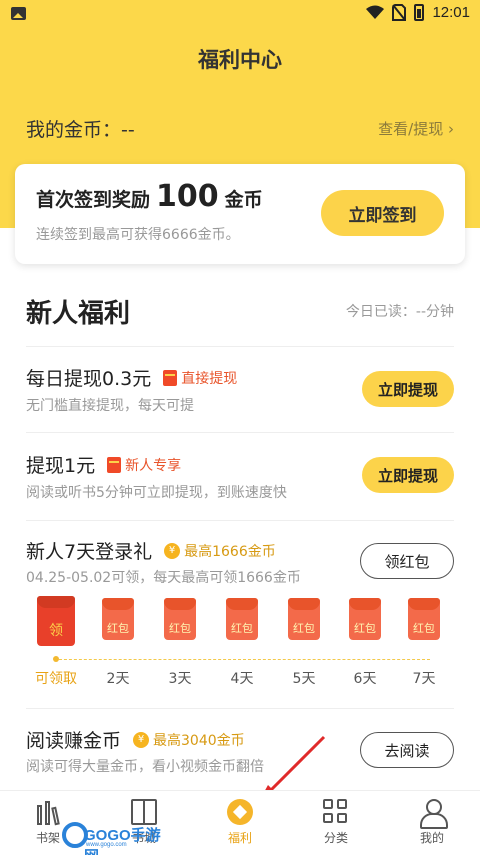 The height and width of the screenshot is (855, 480). Describe the element at coordinates (89, 379) in the screenshot. I see `task-title-text: 每日提现0.3元` at that location.